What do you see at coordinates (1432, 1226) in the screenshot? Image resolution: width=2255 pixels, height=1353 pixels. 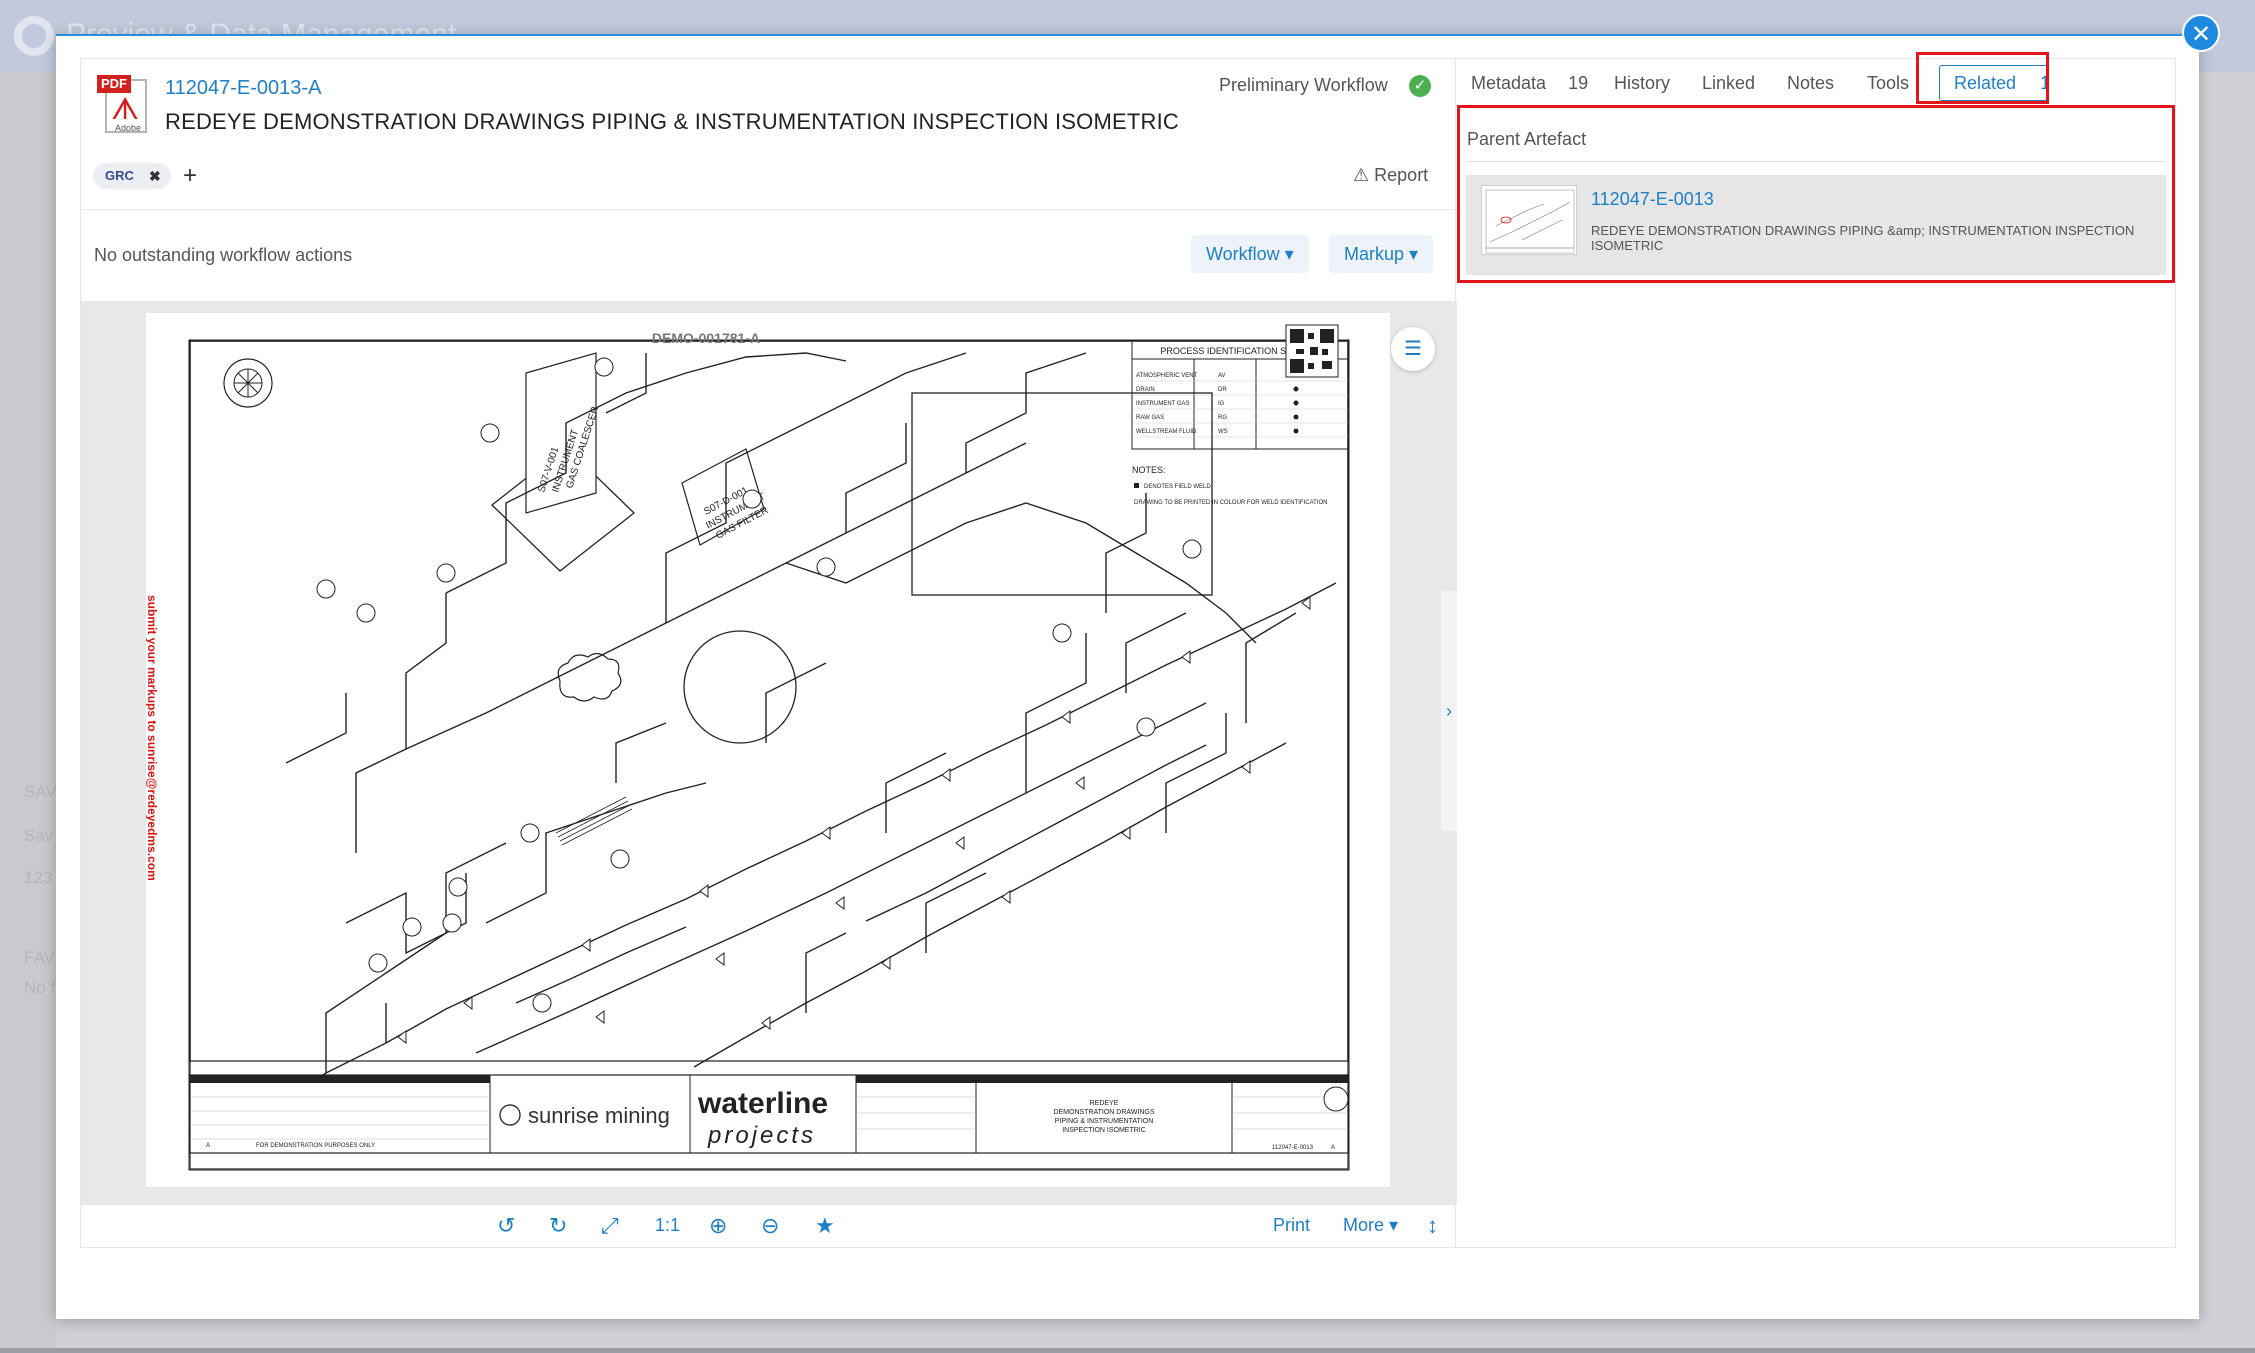 I see `vertical-resize-icon: ↕` at bounding box center [1432, 1226].